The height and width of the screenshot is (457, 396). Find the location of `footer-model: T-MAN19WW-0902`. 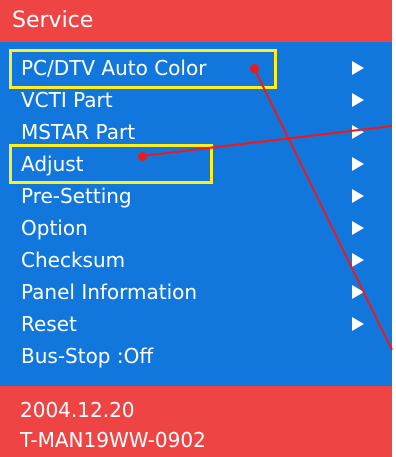

footer-model: T-MAN19WW-0902 is located at coordinates (113, 440).